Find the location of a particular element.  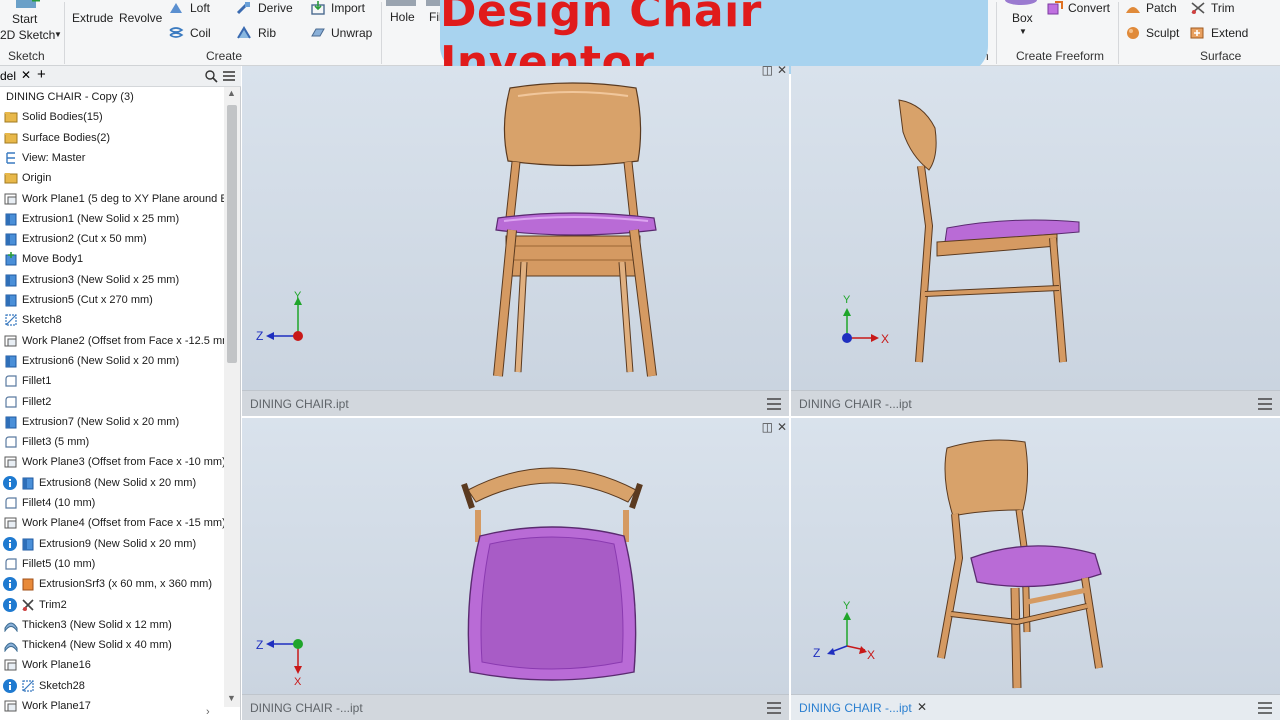

add-tab-icon: + is located at coordinates (41, 74).